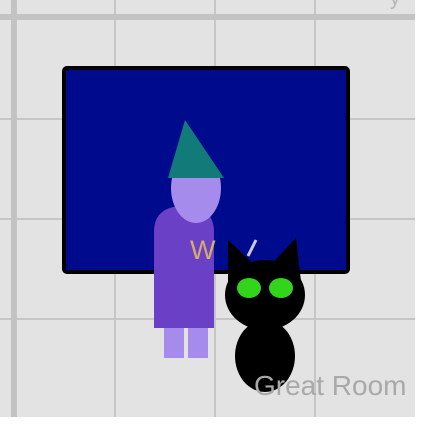 The width and height of the screenshot is (425, 426). I want to click on cat-right-eye, so click(281, 288).